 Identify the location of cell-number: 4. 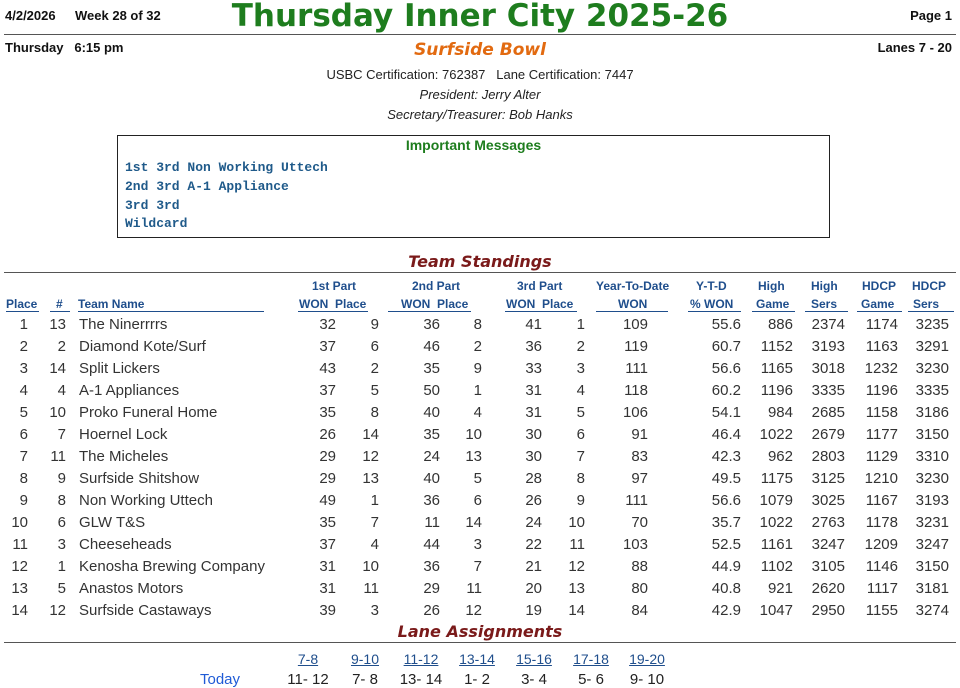
(61, 390).